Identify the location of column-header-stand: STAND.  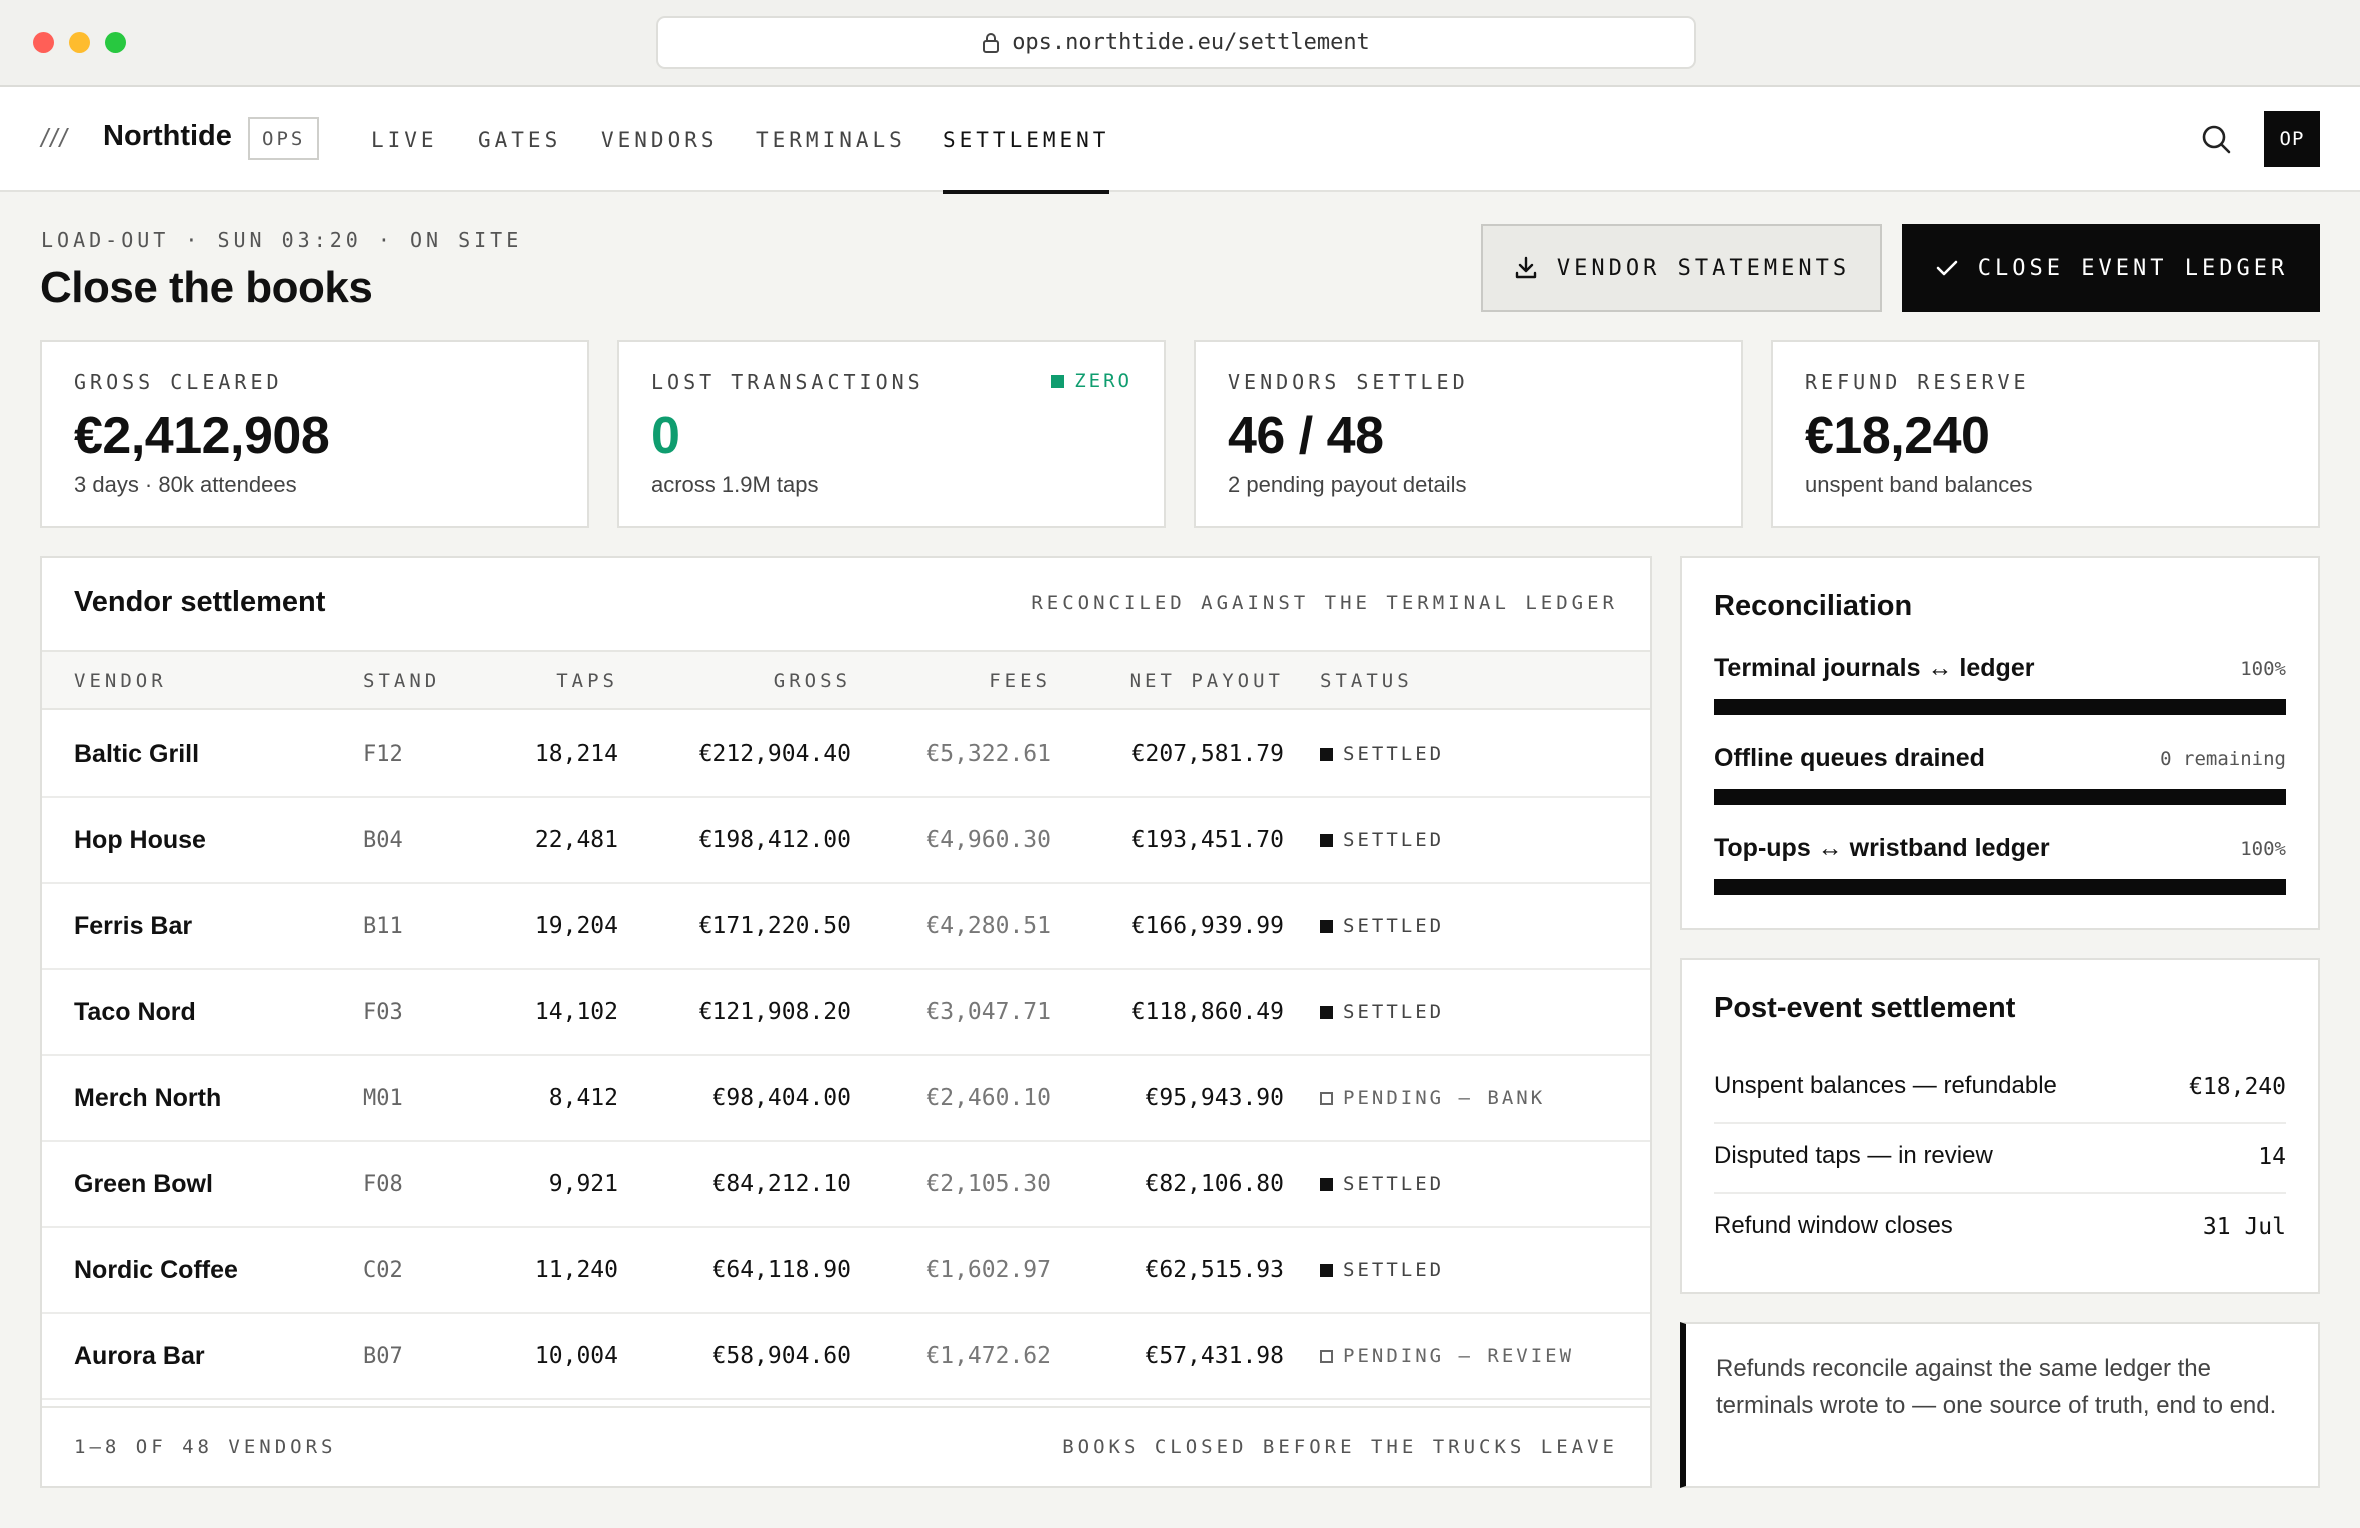
(401, 681).